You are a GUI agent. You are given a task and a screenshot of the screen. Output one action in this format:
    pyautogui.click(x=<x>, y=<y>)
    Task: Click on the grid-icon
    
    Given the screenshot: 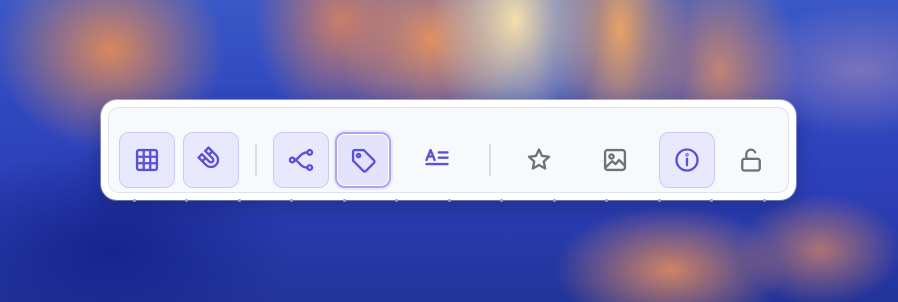 What is the action you would take?
    pyautogui.click(x=147, y=160)
    